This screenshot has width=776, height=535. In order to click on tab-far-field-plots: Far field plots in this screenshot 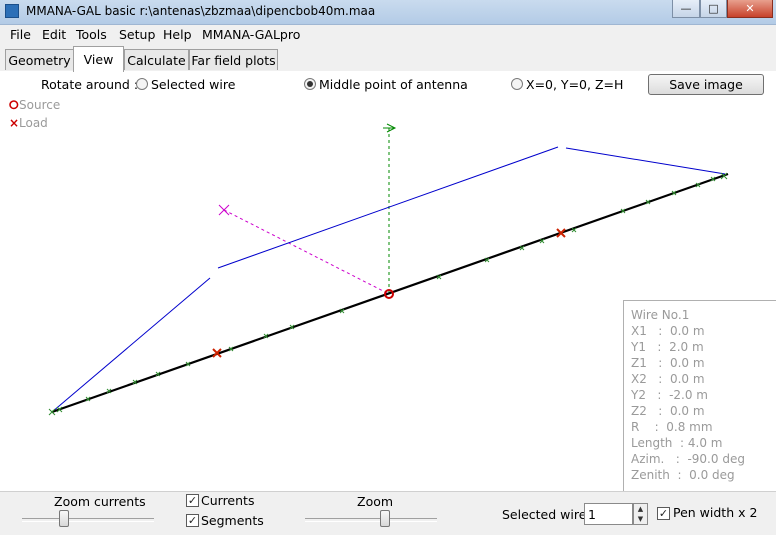, I will do `click(233, 59)`.